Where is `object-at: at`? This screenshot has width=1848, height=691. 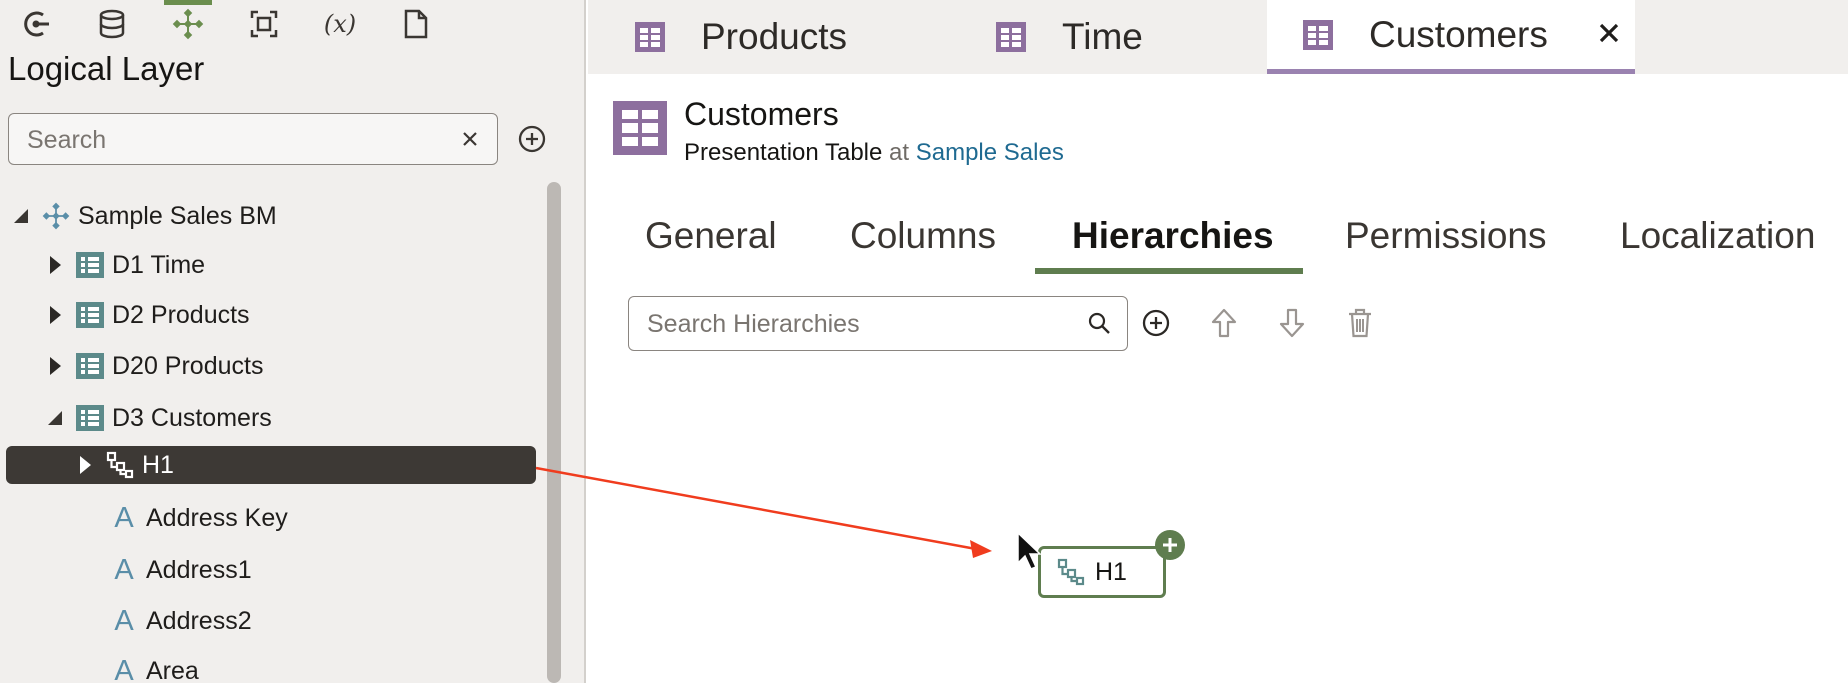 object-at: at is located at coordinates (899, 152).